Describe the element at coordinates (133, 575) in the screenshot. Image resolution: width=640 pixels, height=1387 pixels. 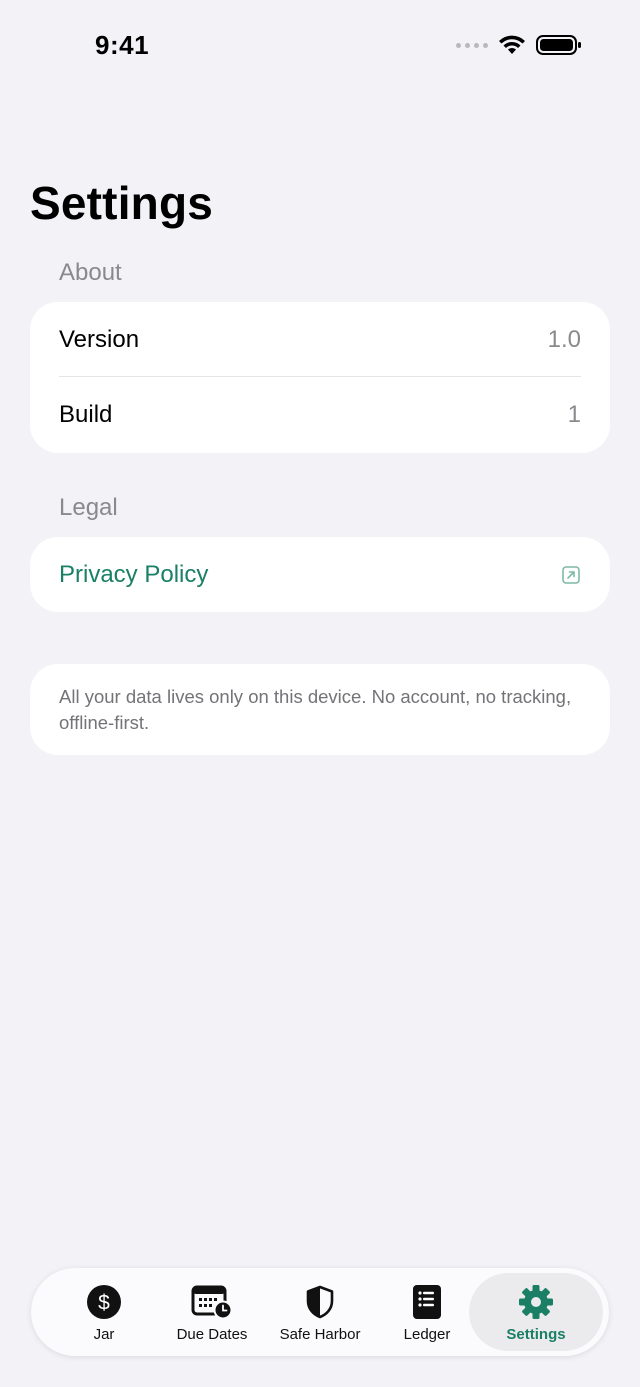
I see `privacy-policy-link: Privacy Policy` at that location.